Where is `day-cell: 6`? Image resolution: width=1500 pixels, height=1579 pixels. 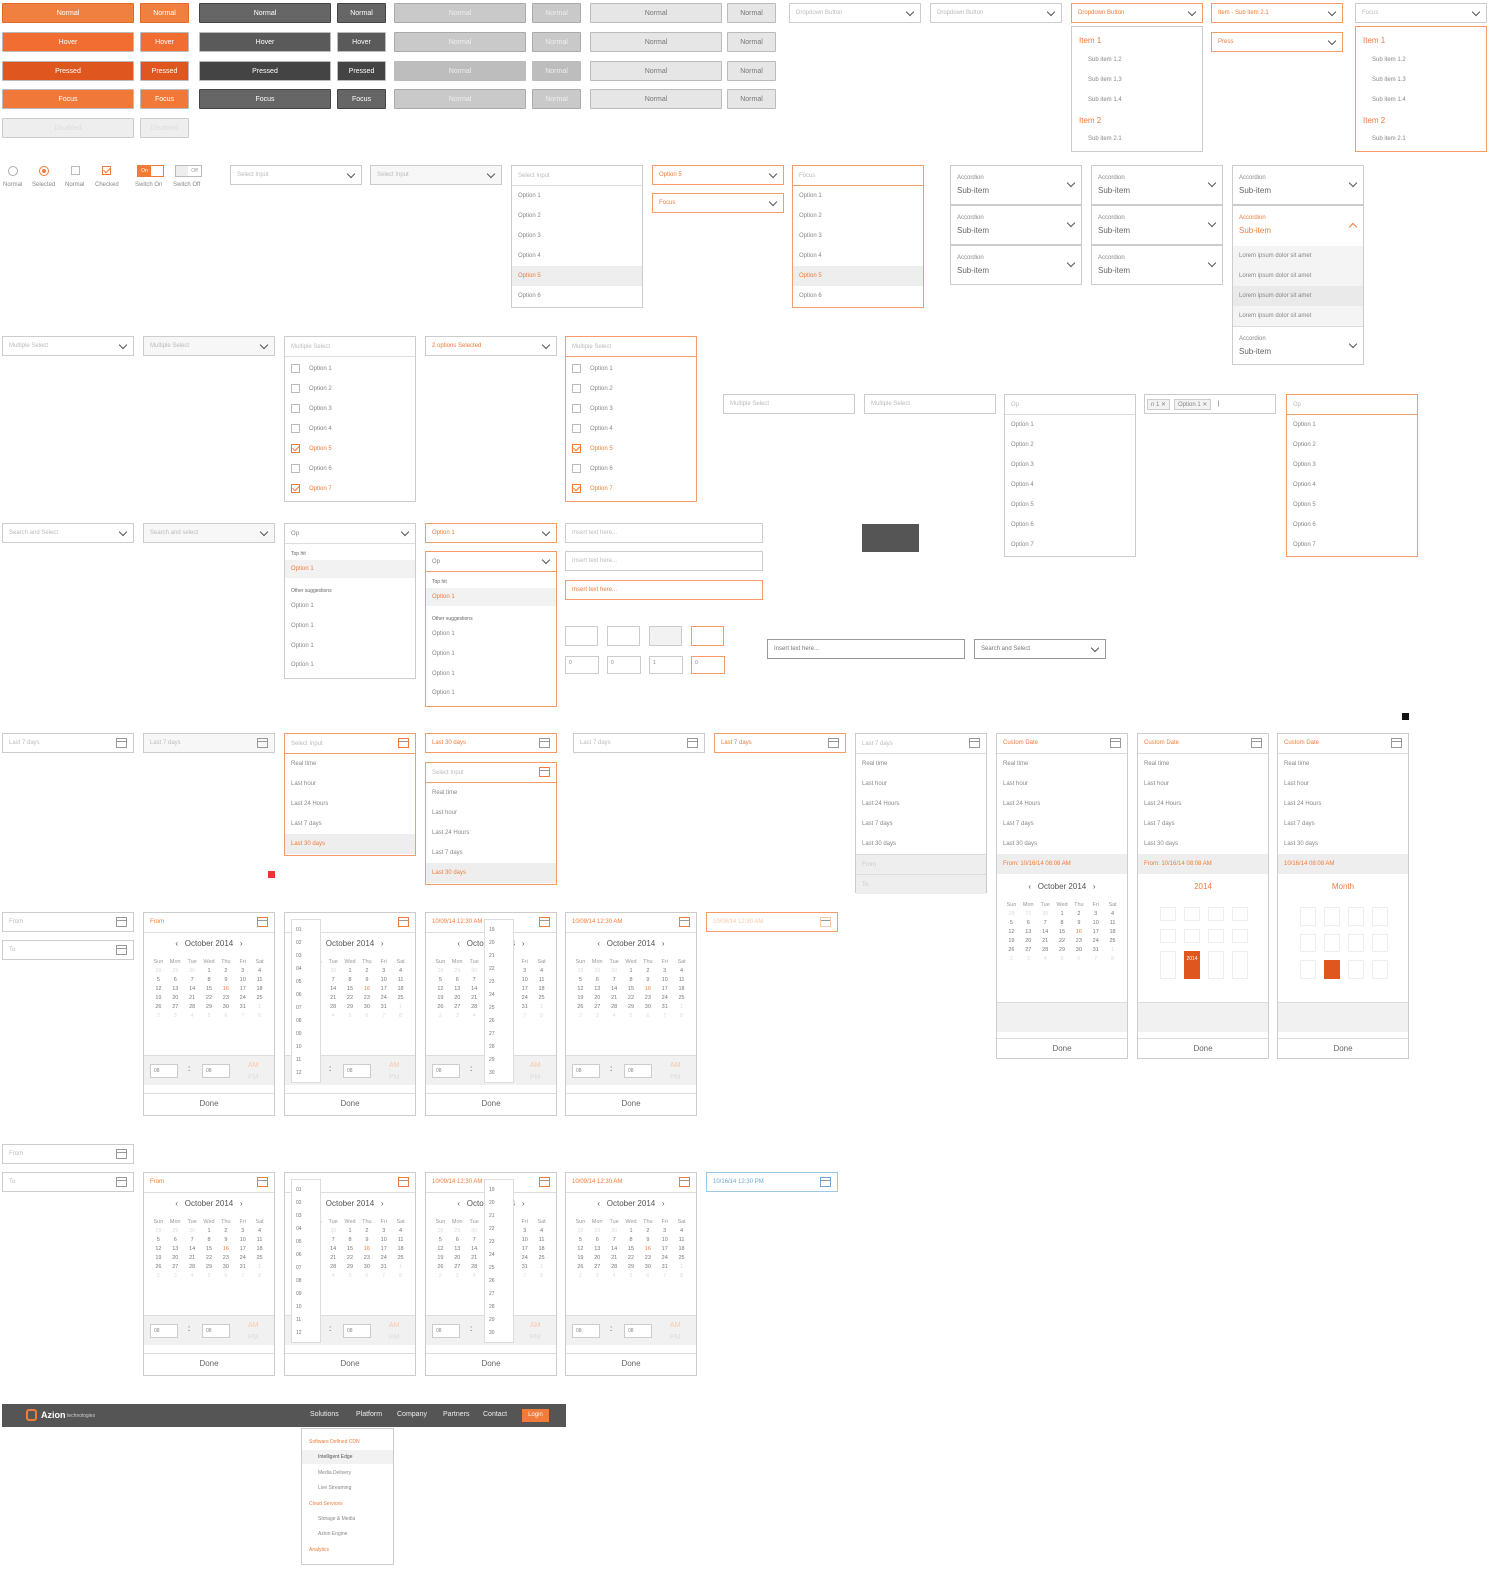
day-cell: 6 is located at coordinates (597, 980).